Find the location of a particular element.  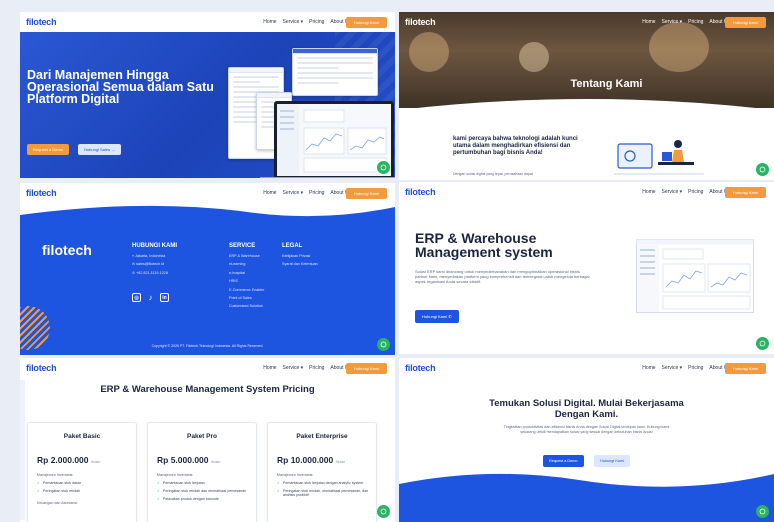

about-title: Tentang Kami is located at coordinates (606, 84).